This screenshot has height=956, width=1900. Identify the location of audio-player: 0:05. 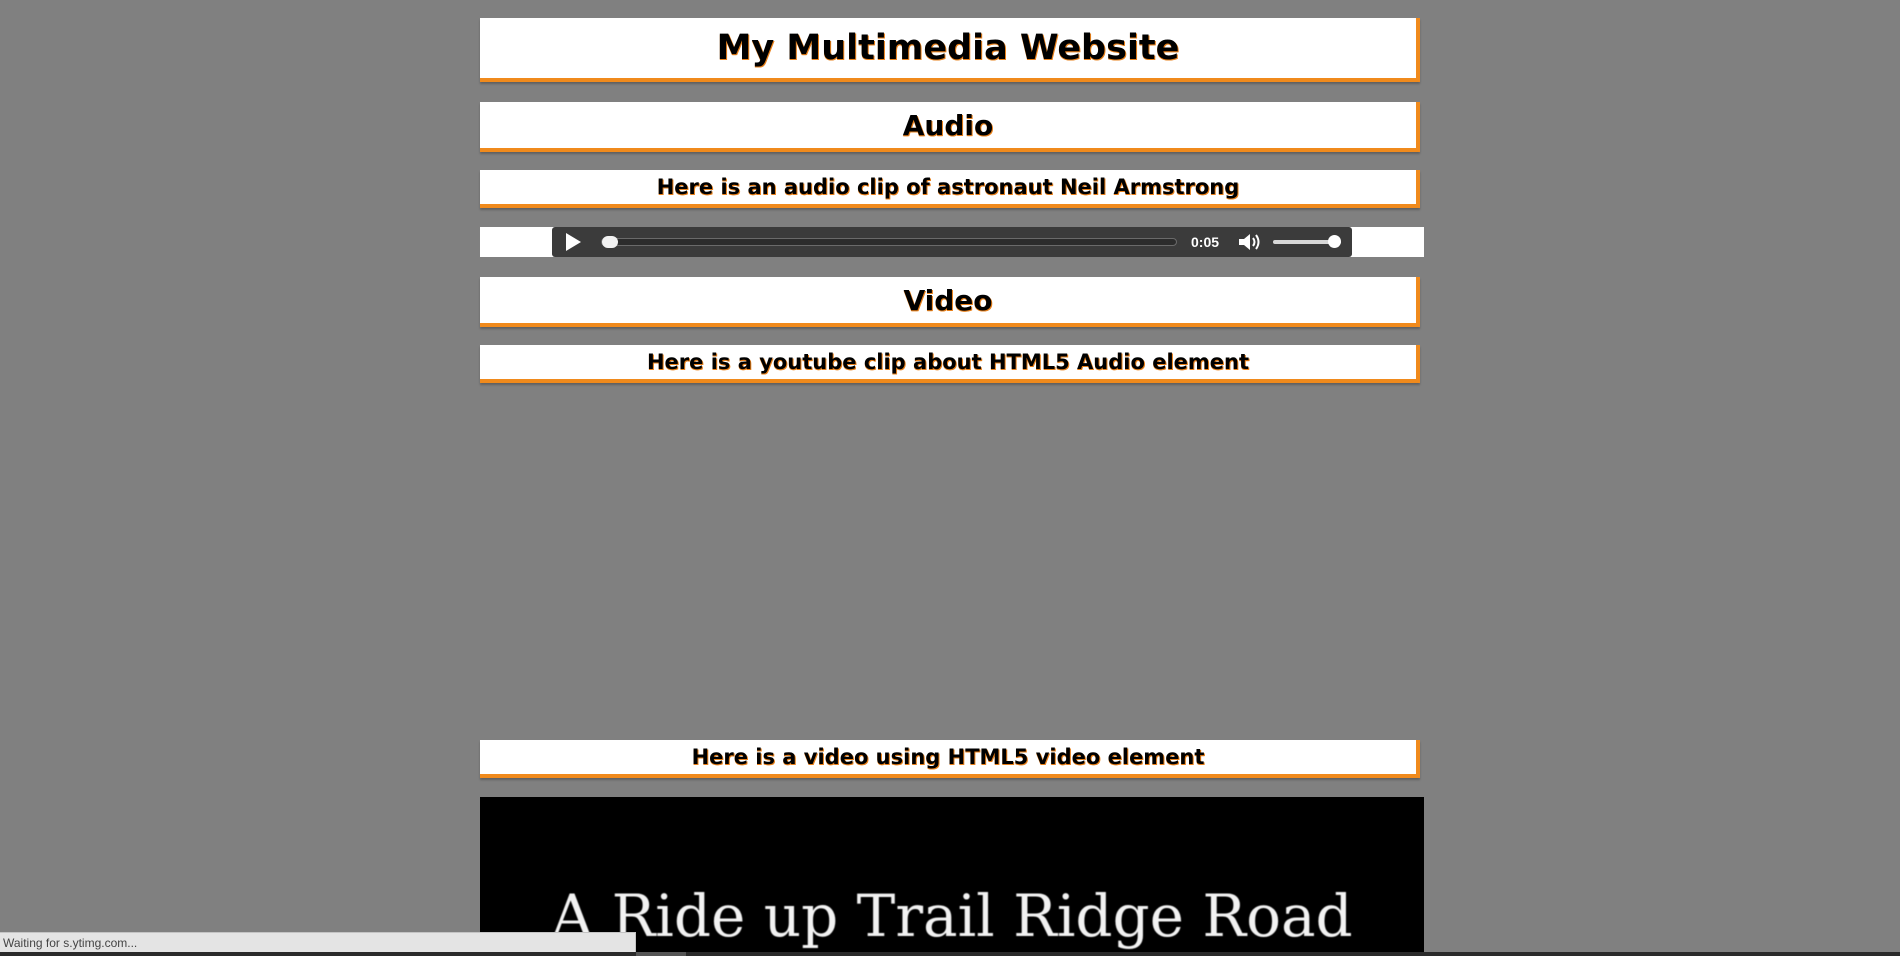
(952, 242).